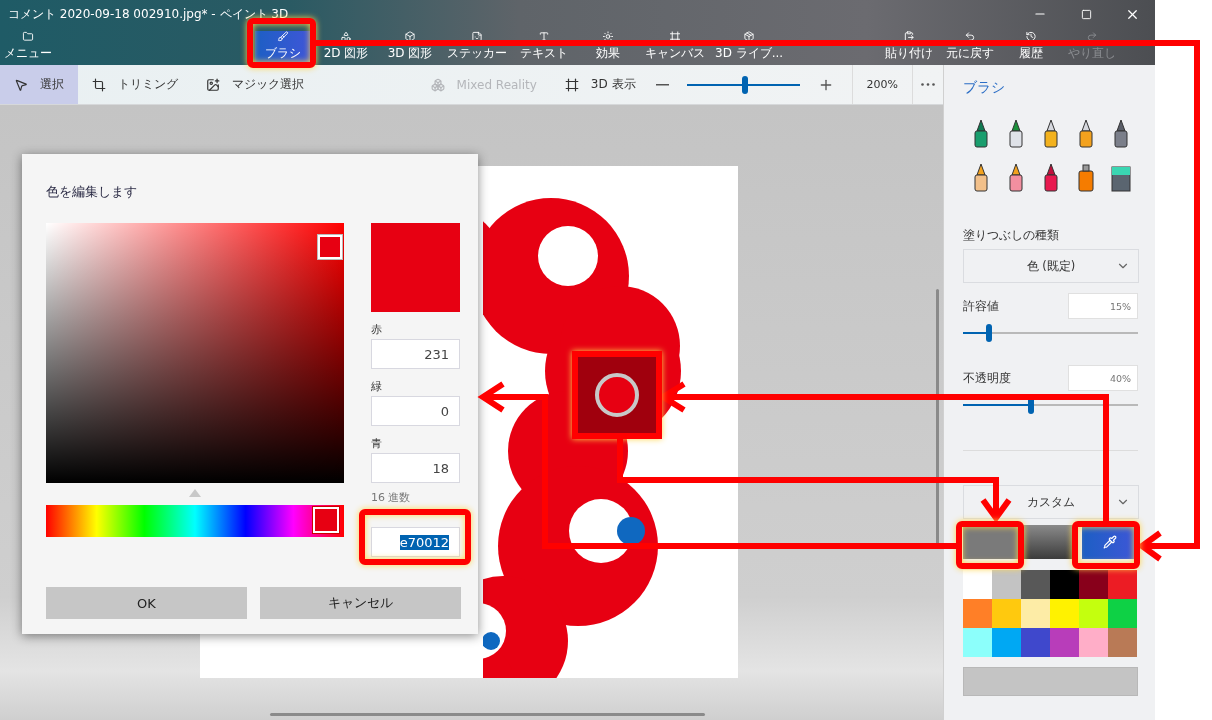 Image resolution: width=1212 pixels, height=720 pixels. Describe the element at coordinates (360, 603) in the screenshot. I see `dialog-button: キャンセル` at that location.